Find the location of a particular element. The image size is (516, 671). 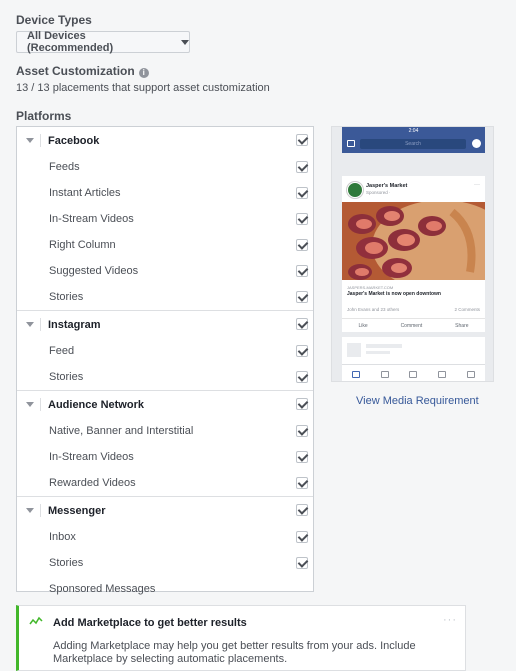

placement-label: Sponsored Messages is located at coordinates (102, 589).